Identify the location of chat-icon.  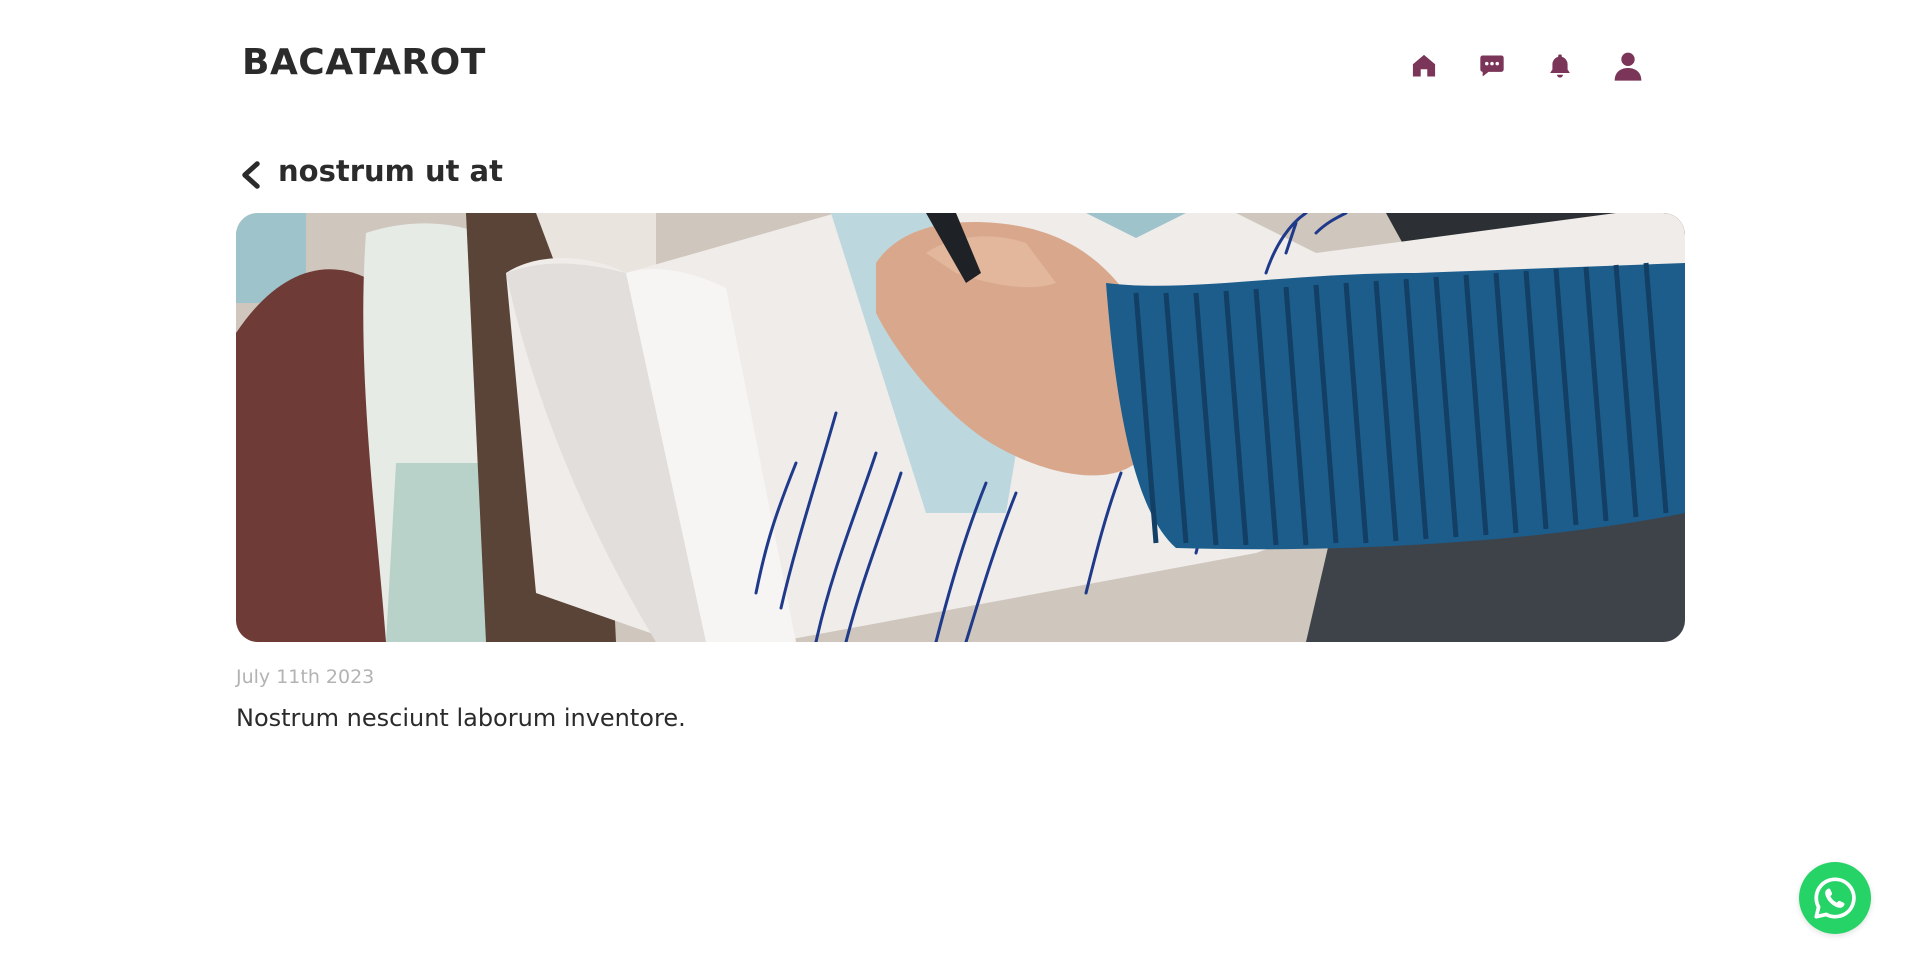
(1492, 66).